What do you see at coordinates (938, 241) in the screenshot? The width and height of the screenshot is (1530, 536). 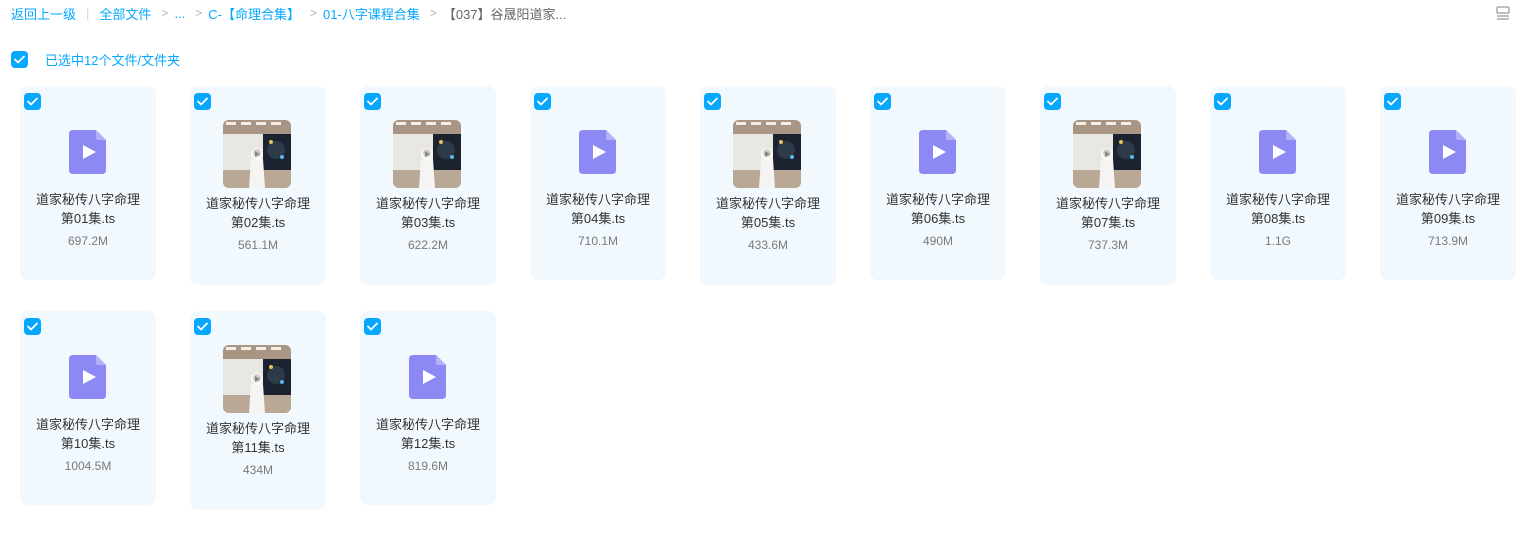 I see `file-size: 490M` at bounding box center [938, 241].